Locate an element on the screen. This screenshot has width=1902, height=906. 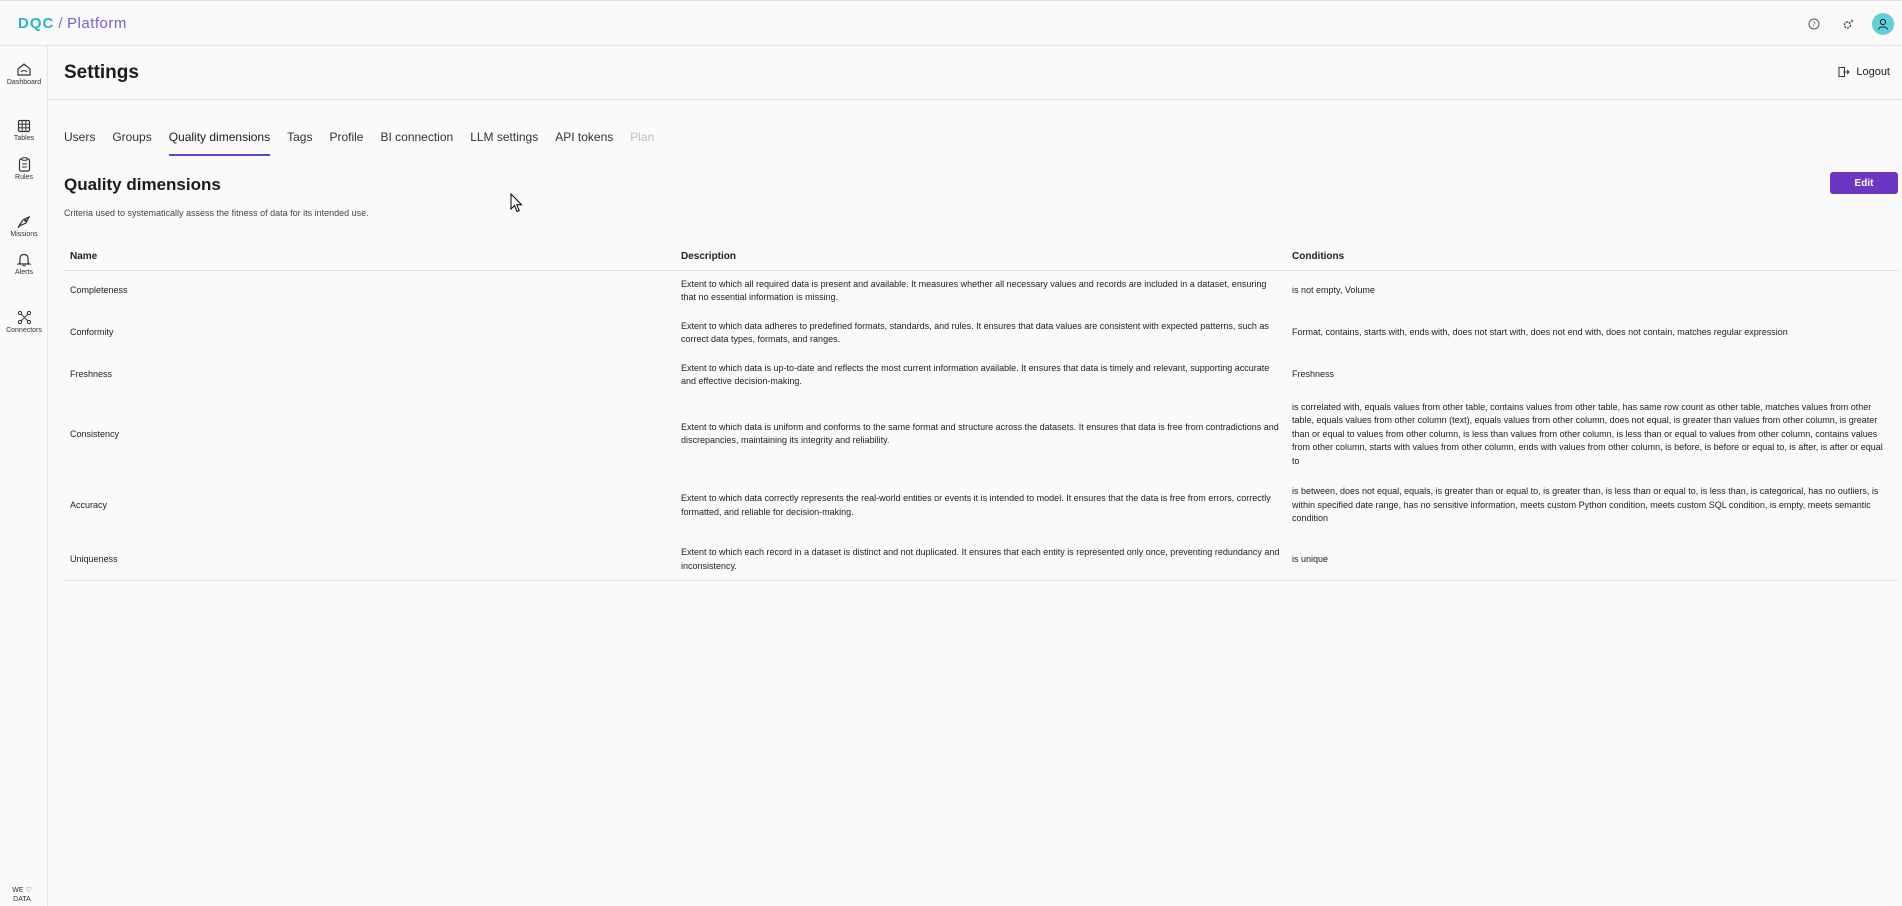
cell-name: Freshness is located at coordinates (91, 374).